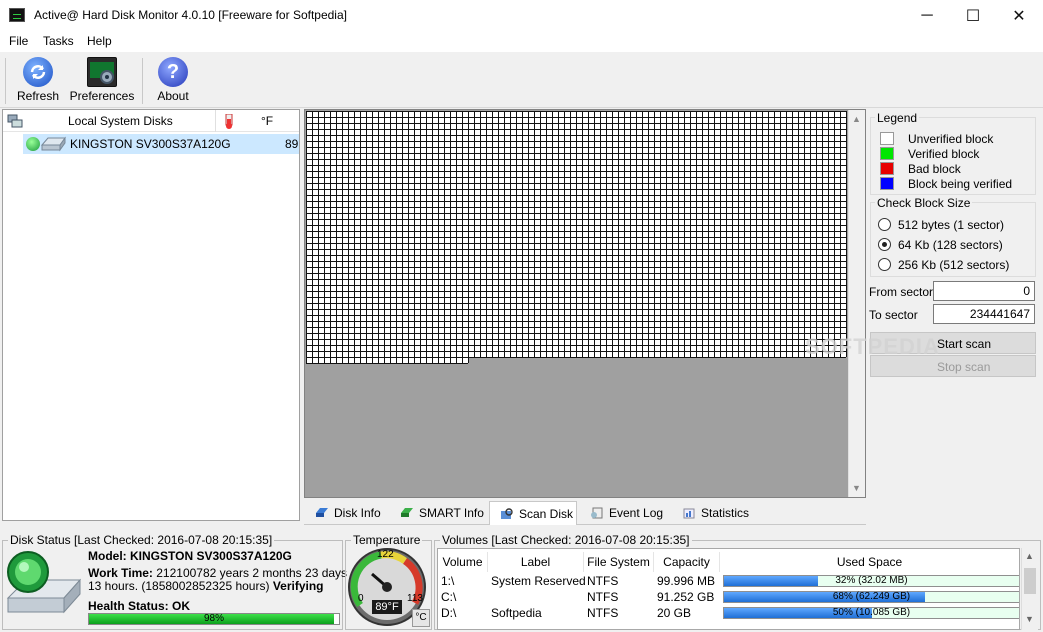  Describe the element at coordinates (99, 41) in the screenshot. I see `menu-help: Help` at that location.